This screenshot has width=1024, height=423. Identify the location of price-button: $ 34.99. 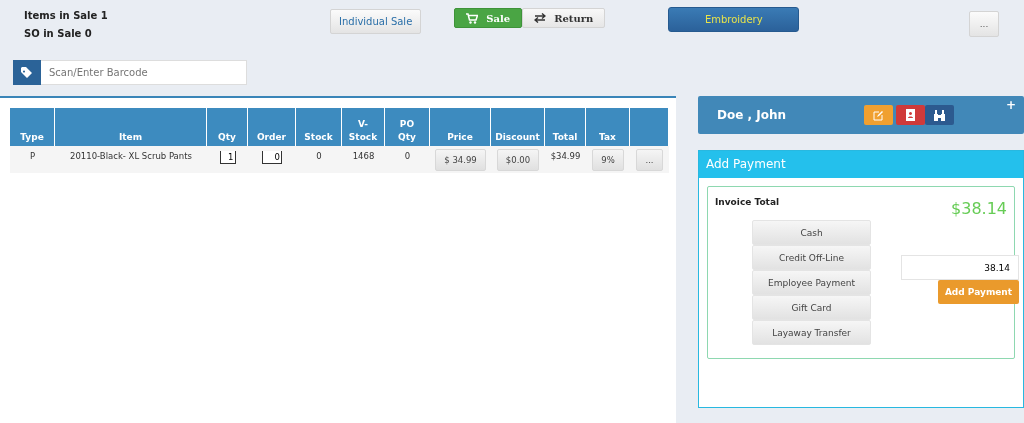
(460, 160).